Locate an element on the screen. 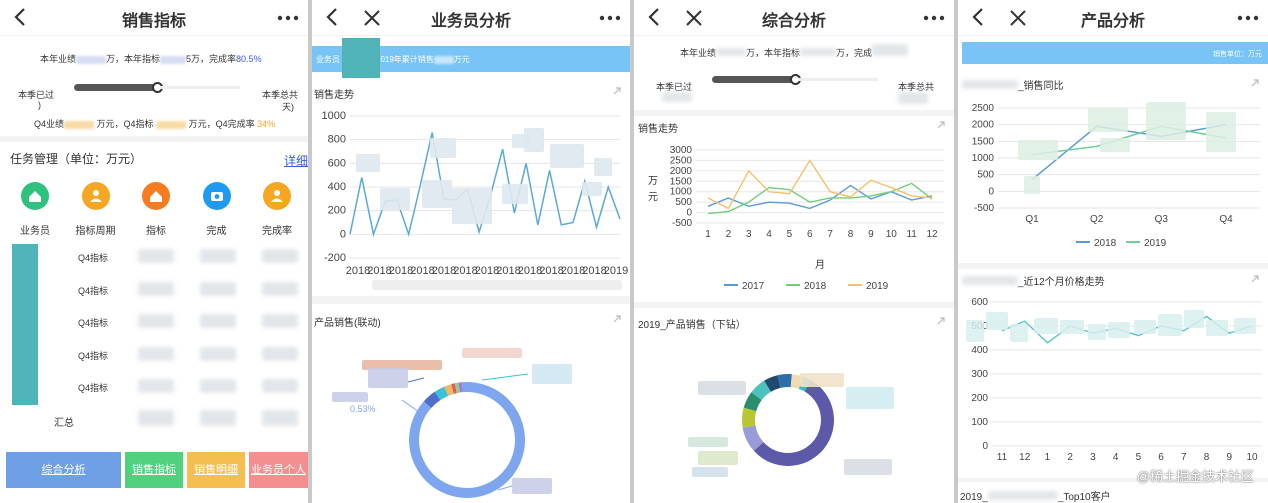 The width and height of the screenshot is (1268, 503). salesperson-column-redacted is located at coordinates (25, 324).